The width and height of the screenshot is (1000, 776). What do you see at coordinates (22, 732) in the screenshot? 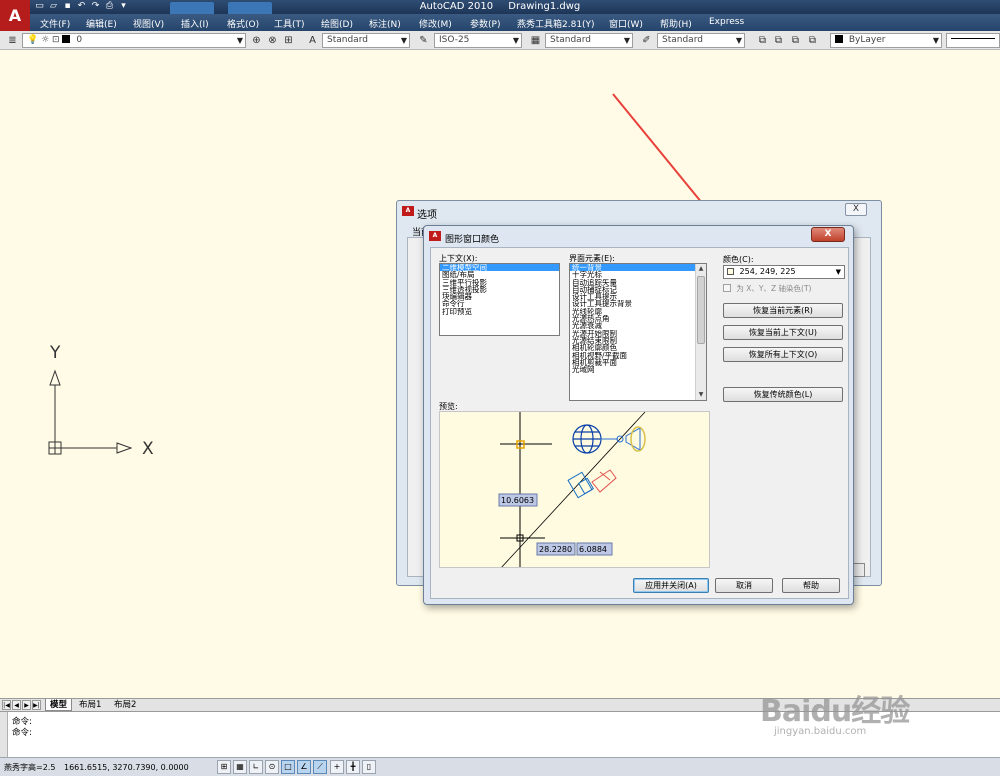
I see `command-prompt: 命令:` at bounding box center [22, 732].